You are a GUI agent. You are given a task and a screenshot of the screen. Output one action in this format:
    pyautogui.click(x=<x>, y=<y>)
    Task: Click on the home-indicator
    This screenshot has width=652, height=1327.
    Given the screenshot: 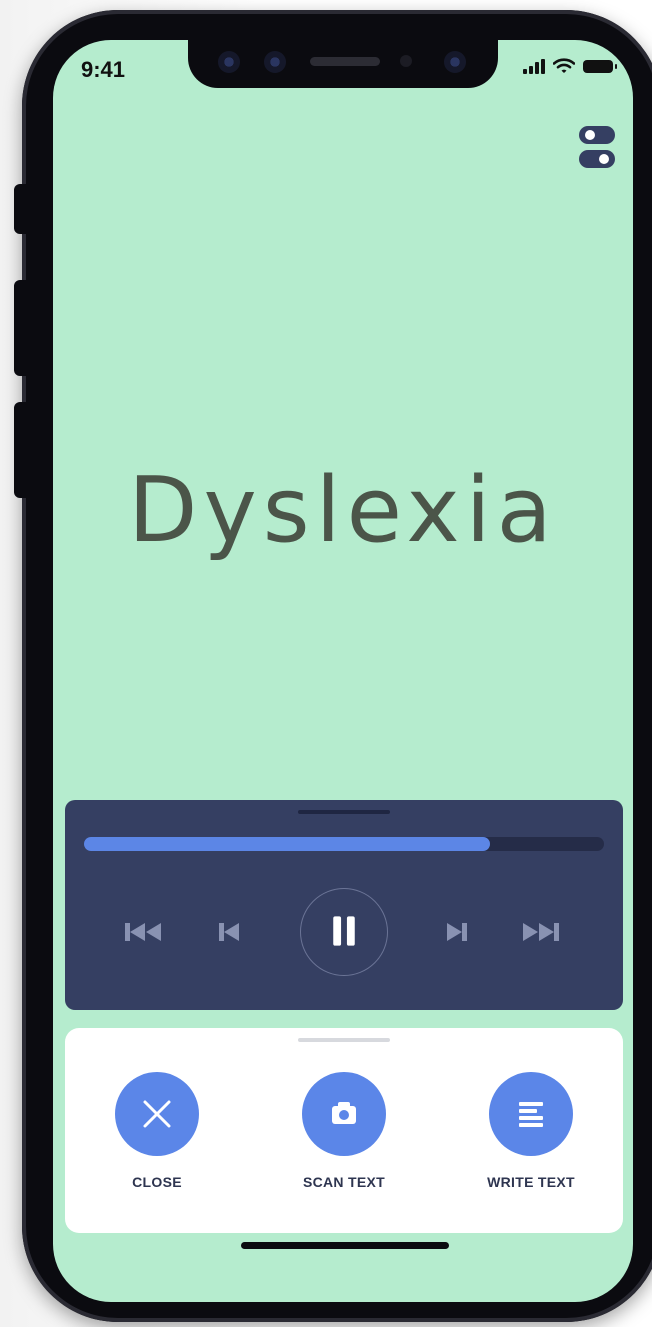 What is the action you would take?
    pyautogui.click(x=345, y=1245)
    